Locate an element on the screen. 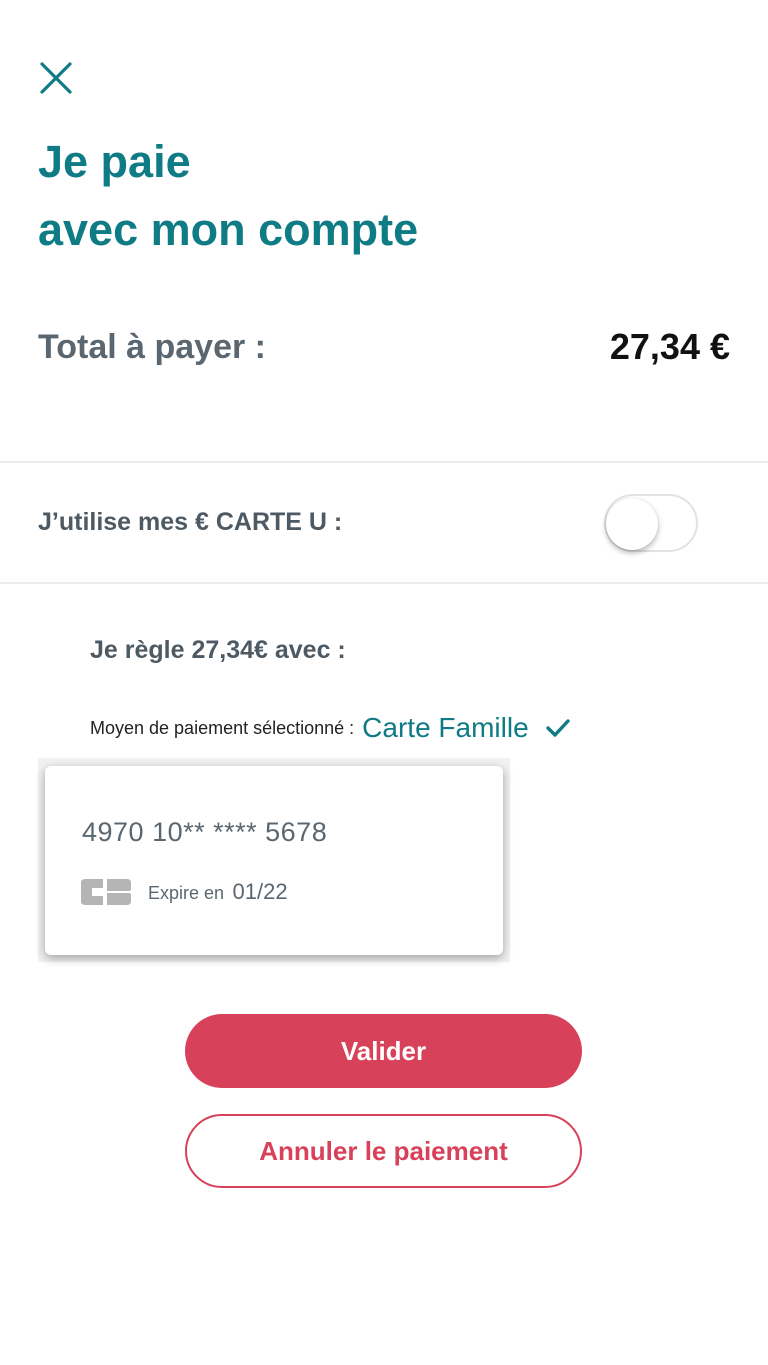  carte-u-toggle is located at coordinates (651, 523).